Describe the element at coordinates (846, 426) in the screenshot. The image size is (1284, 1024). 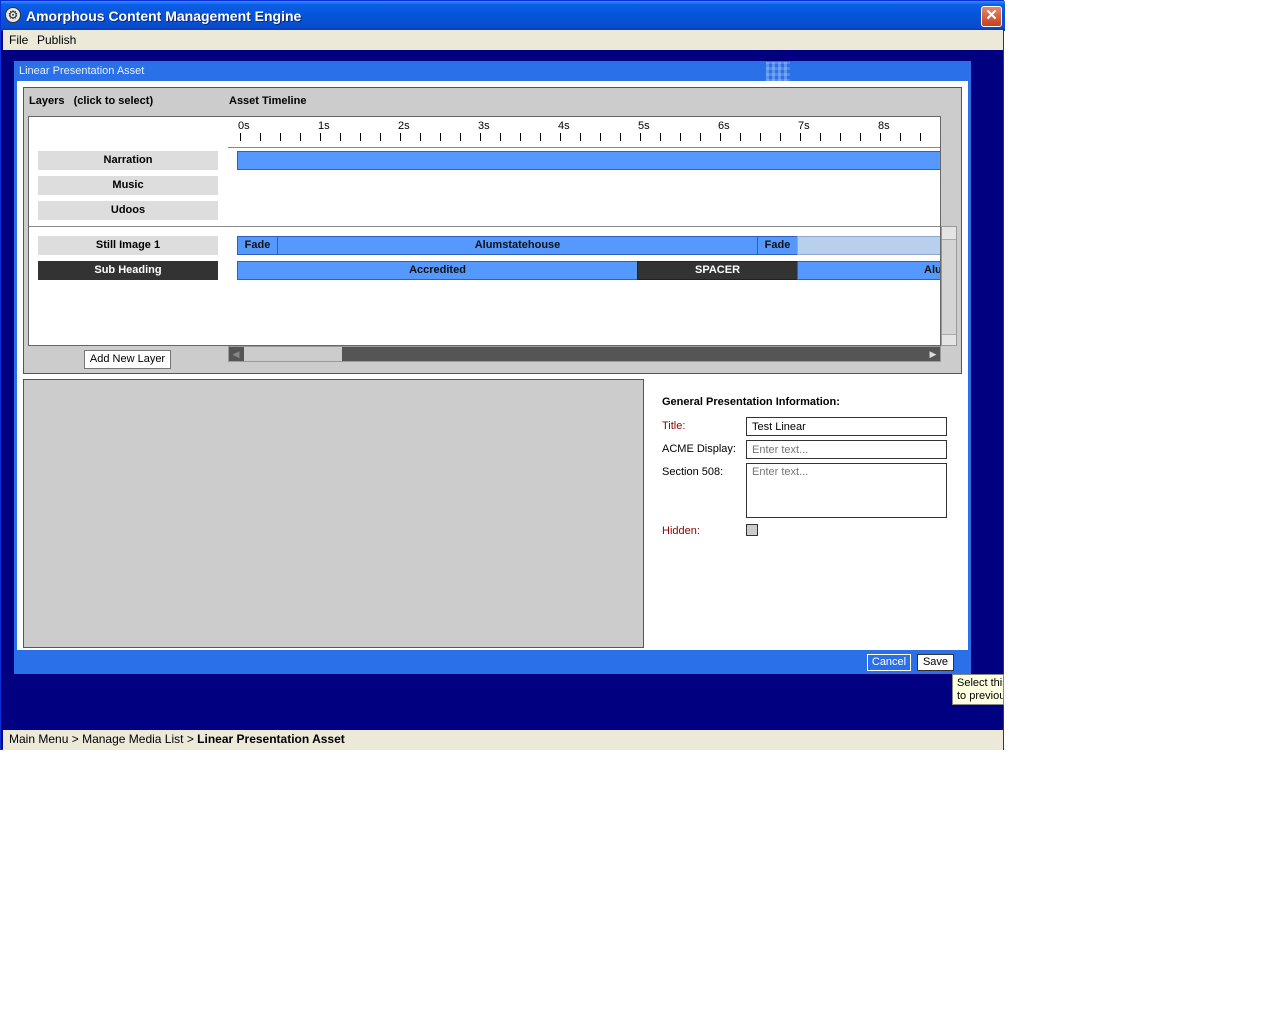
I see `title-field` at that location.